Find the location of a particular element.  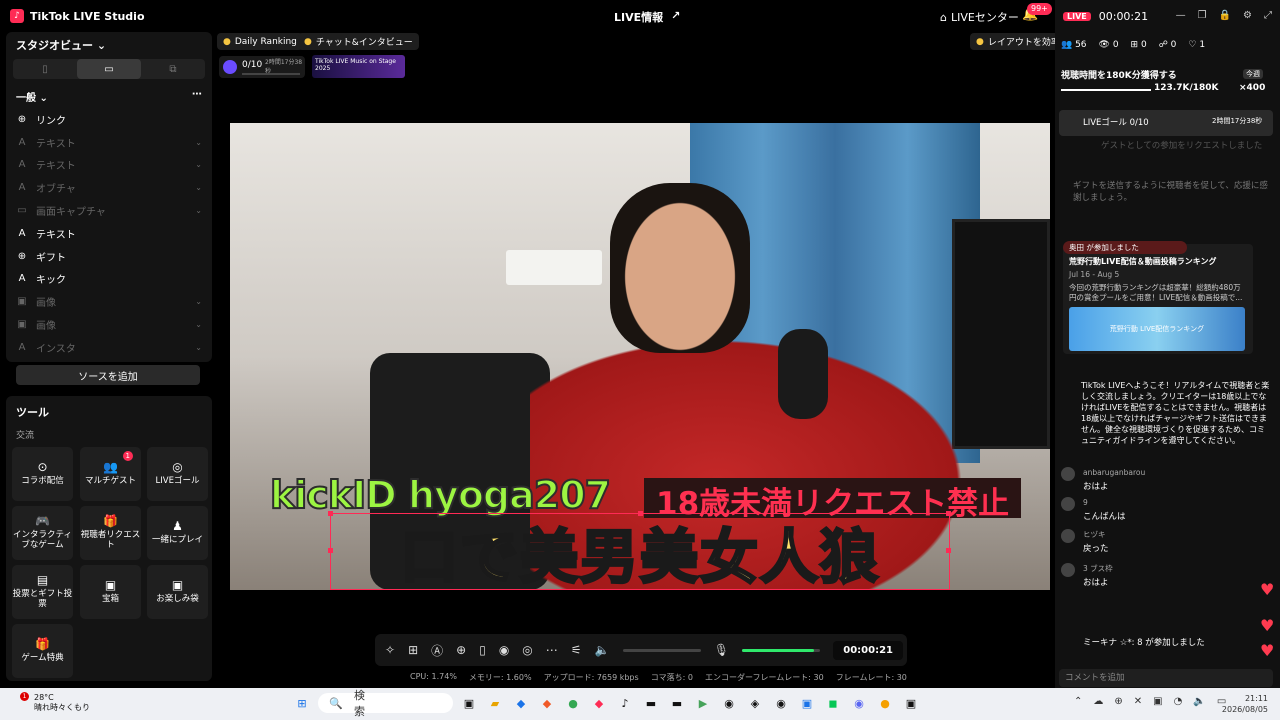

obs-icon: ◉ is located at coordinates (781, 703).